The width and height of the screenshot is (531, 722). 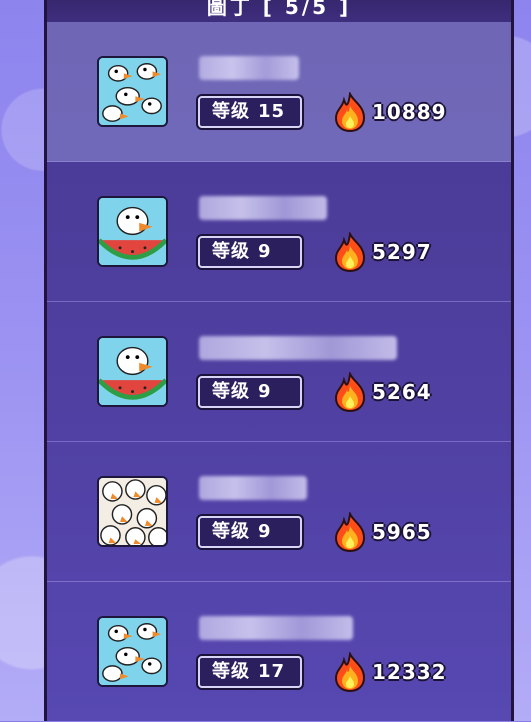 What do you see at coordinates (272, 671) in the screenshot?
I see `level-value: 17` at bounding box center [272, 671].